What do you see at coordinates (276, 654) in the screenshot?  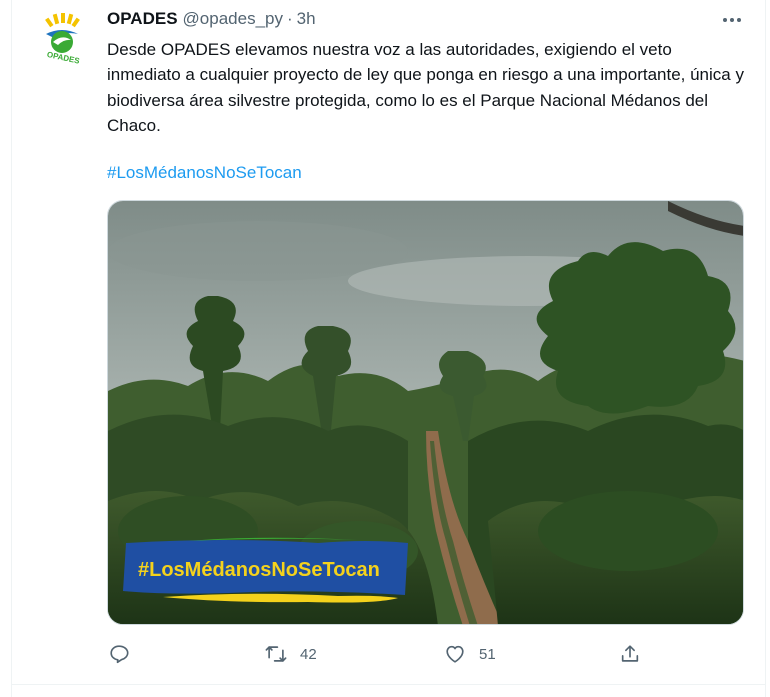 I see `retweet-icon` at bounding box center [276, 654].